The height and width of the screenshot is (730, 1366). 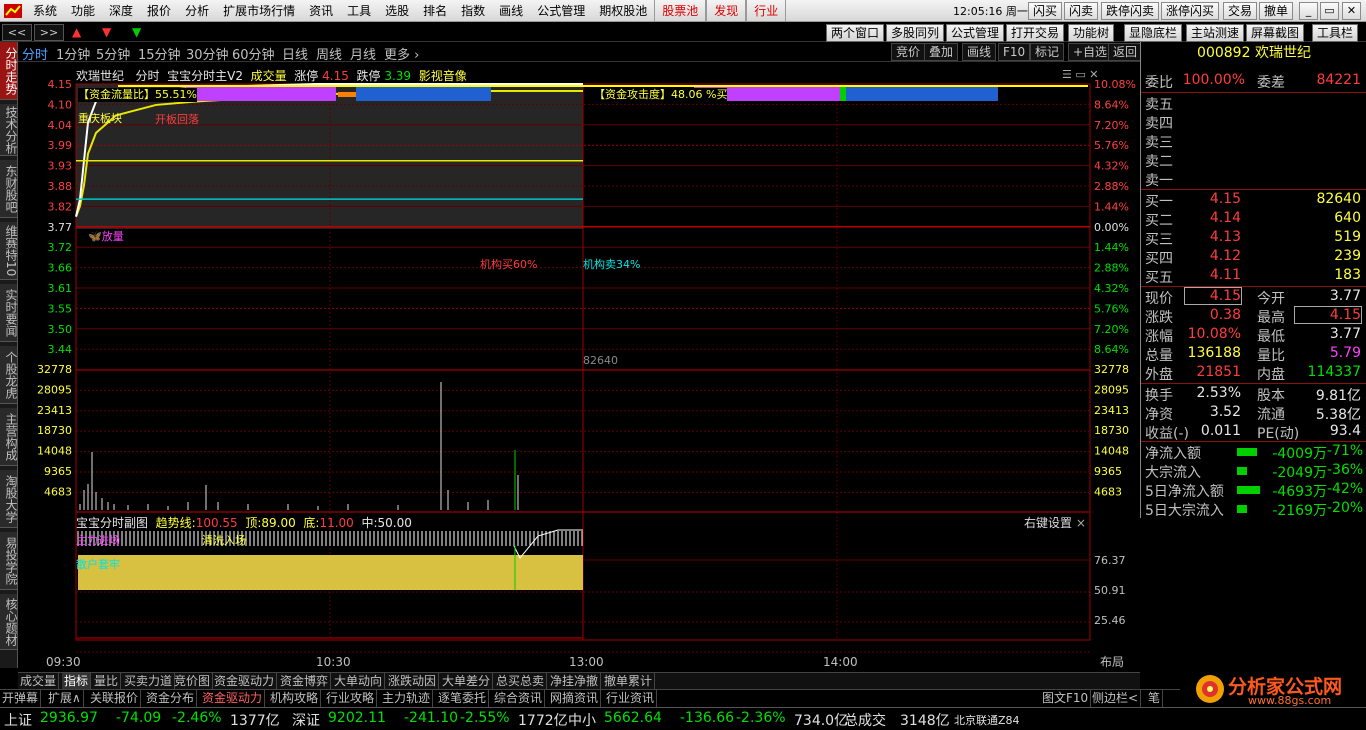 What do you see at coordinates (1066, 699) in the screenshot?
I see `info-right-0: 图文F10` at bounding box center [1066, 699].